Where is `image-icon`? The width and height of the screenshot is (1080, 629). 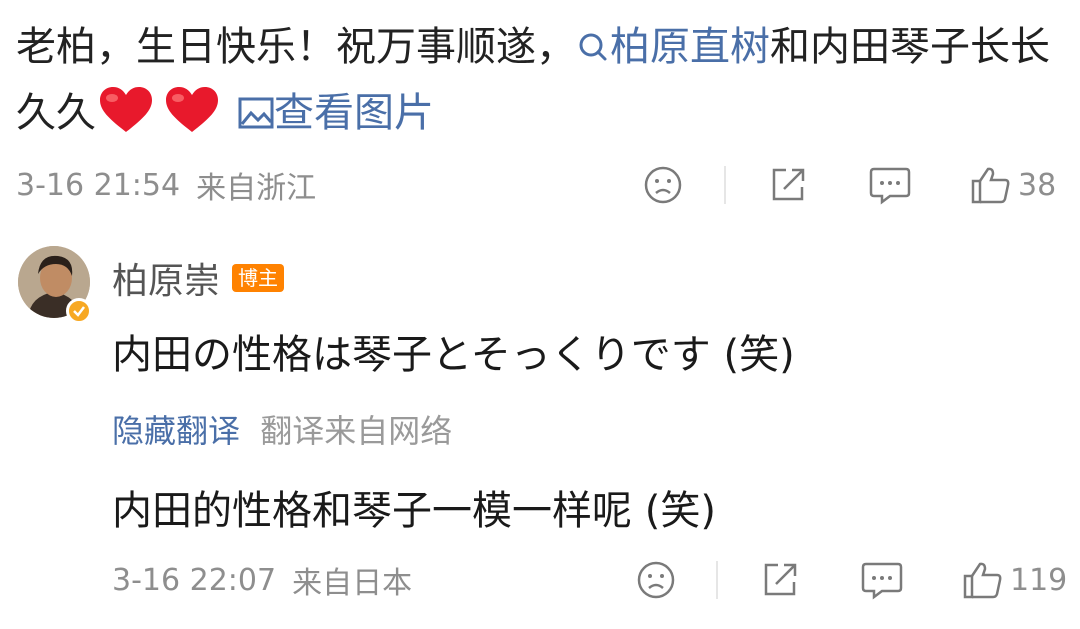
image-icon is located at coordinates (256, 113).